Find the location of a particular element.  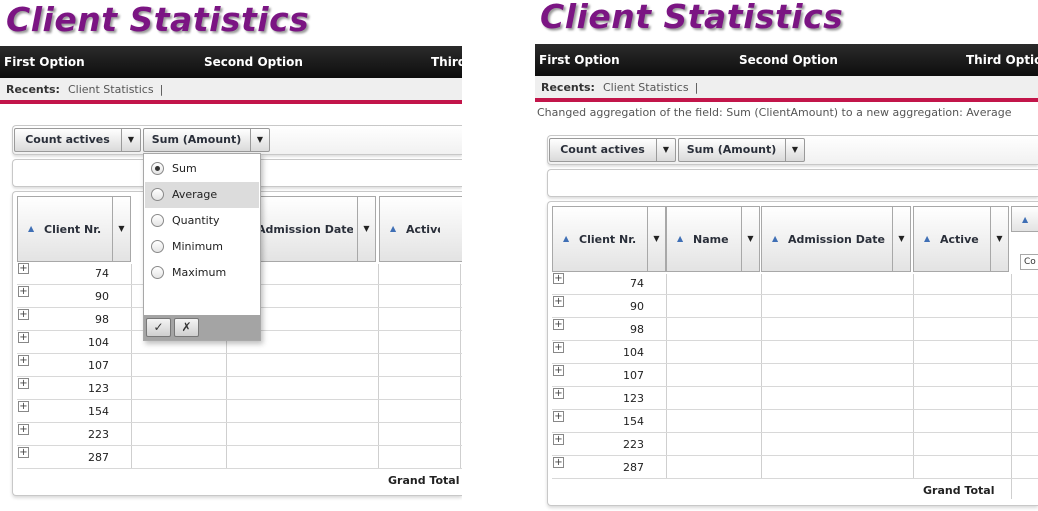

client-nr-cell: 104 is located at coordinates (98, 342).